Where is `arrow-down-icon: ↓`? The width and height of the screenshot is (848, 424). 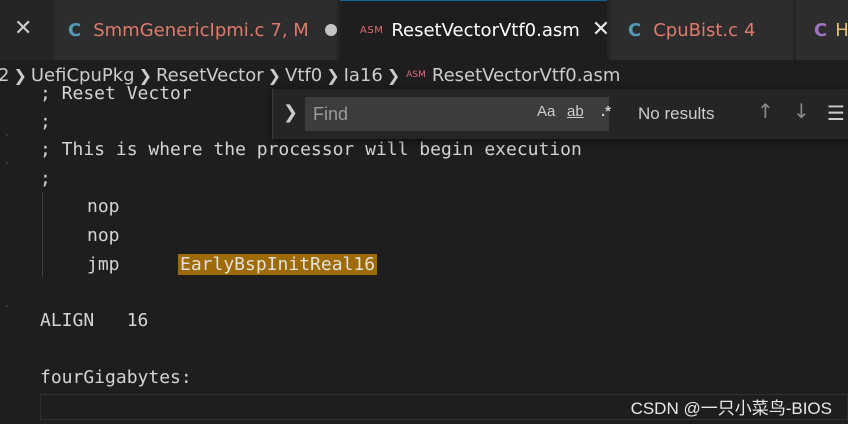
arrow-down-icon: ↓ is located at coordinates (801, 111).